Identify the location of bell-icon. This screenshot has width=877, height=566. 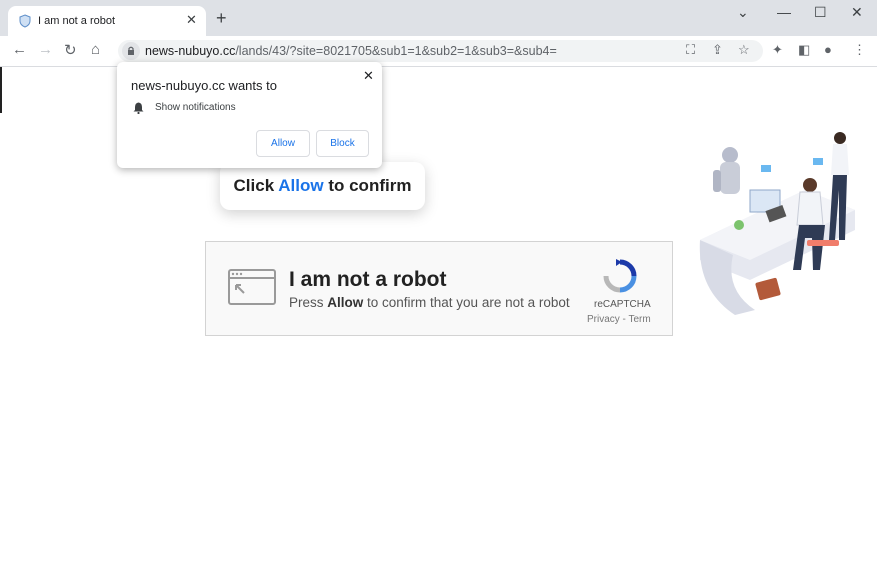
(138, 108).